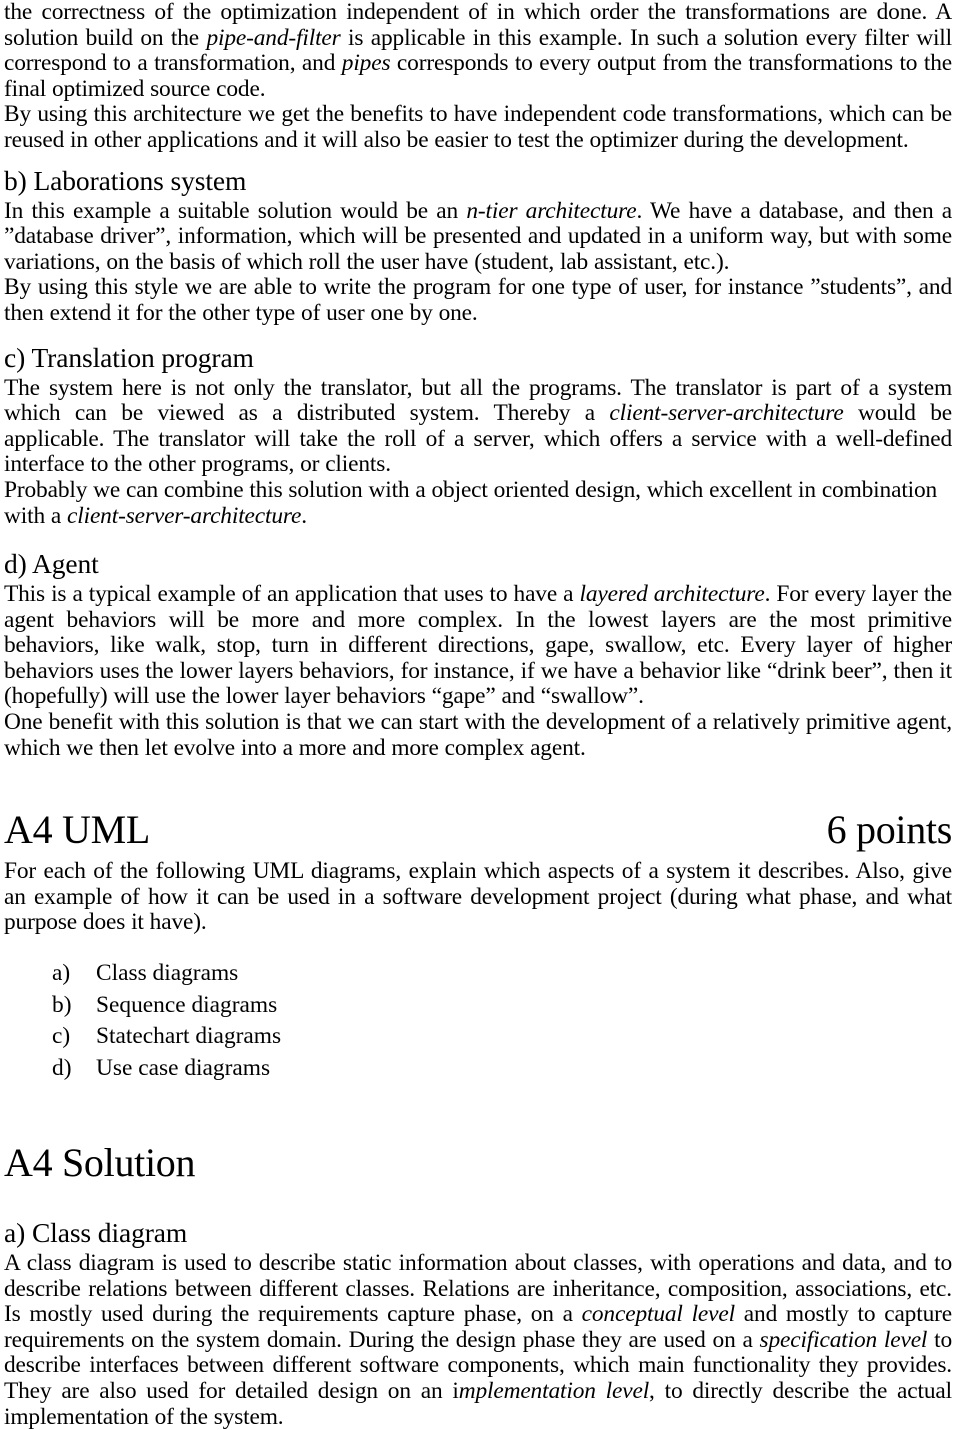  Describe the element at coordinates (62, 1004) in the screenshot. I see `list-item-marker: b)` at that location.